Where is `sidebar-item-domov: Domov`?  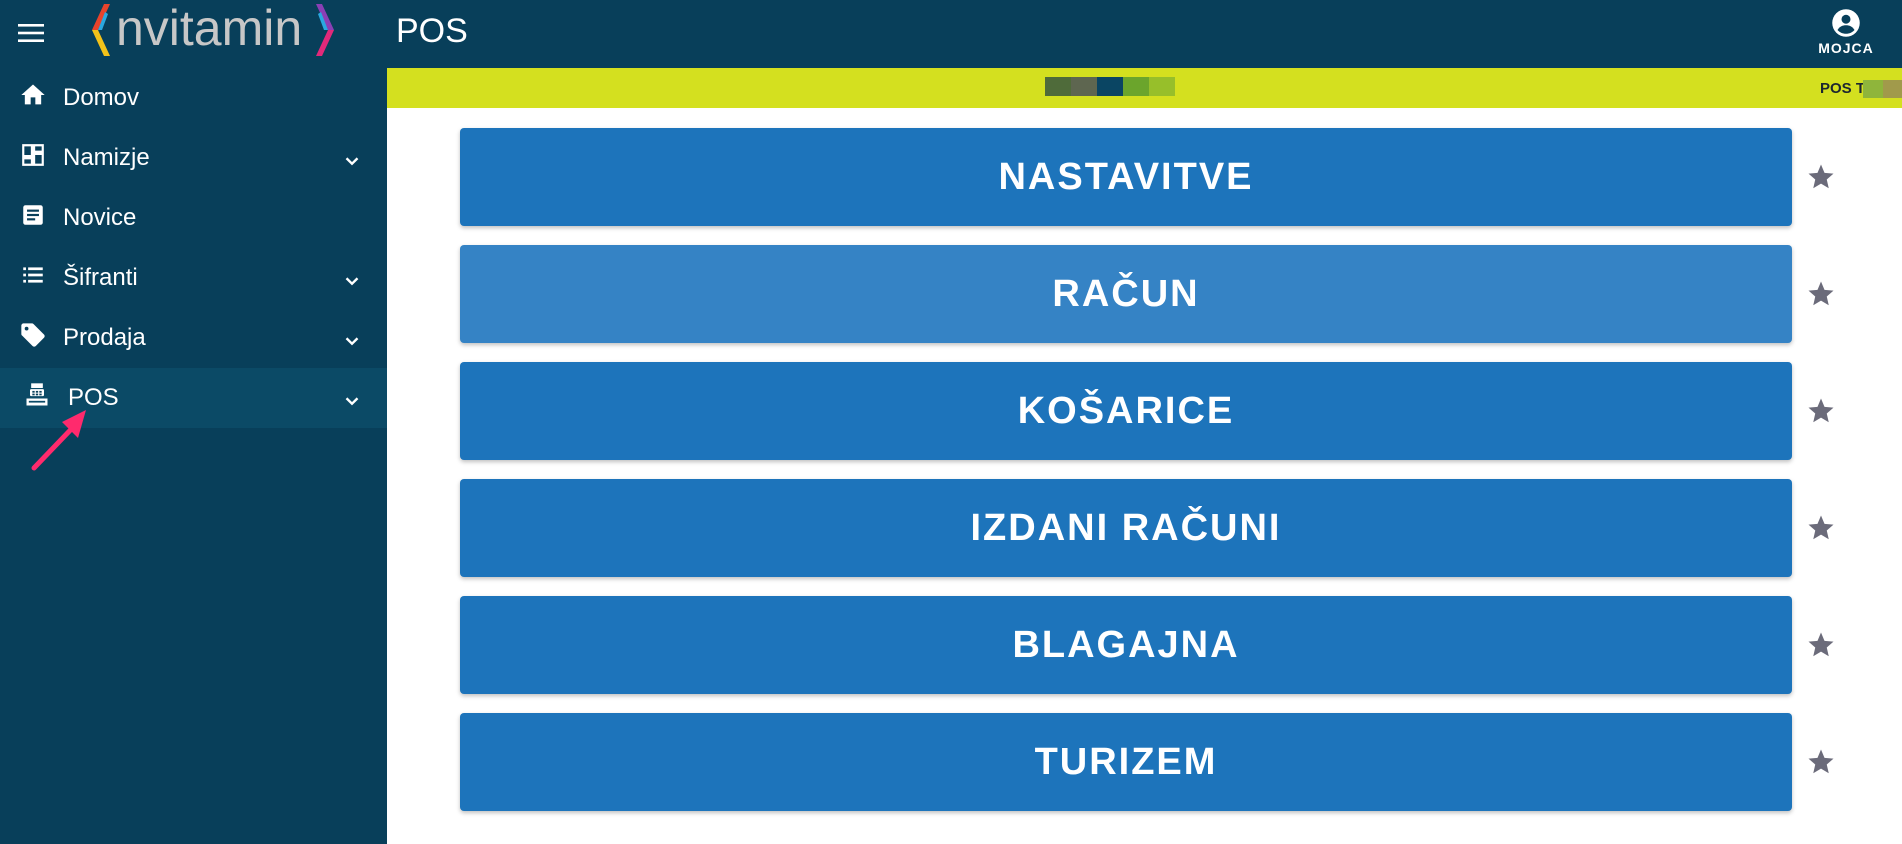
sidebar-item-domov: Domov is located at coordinates (193, 98).